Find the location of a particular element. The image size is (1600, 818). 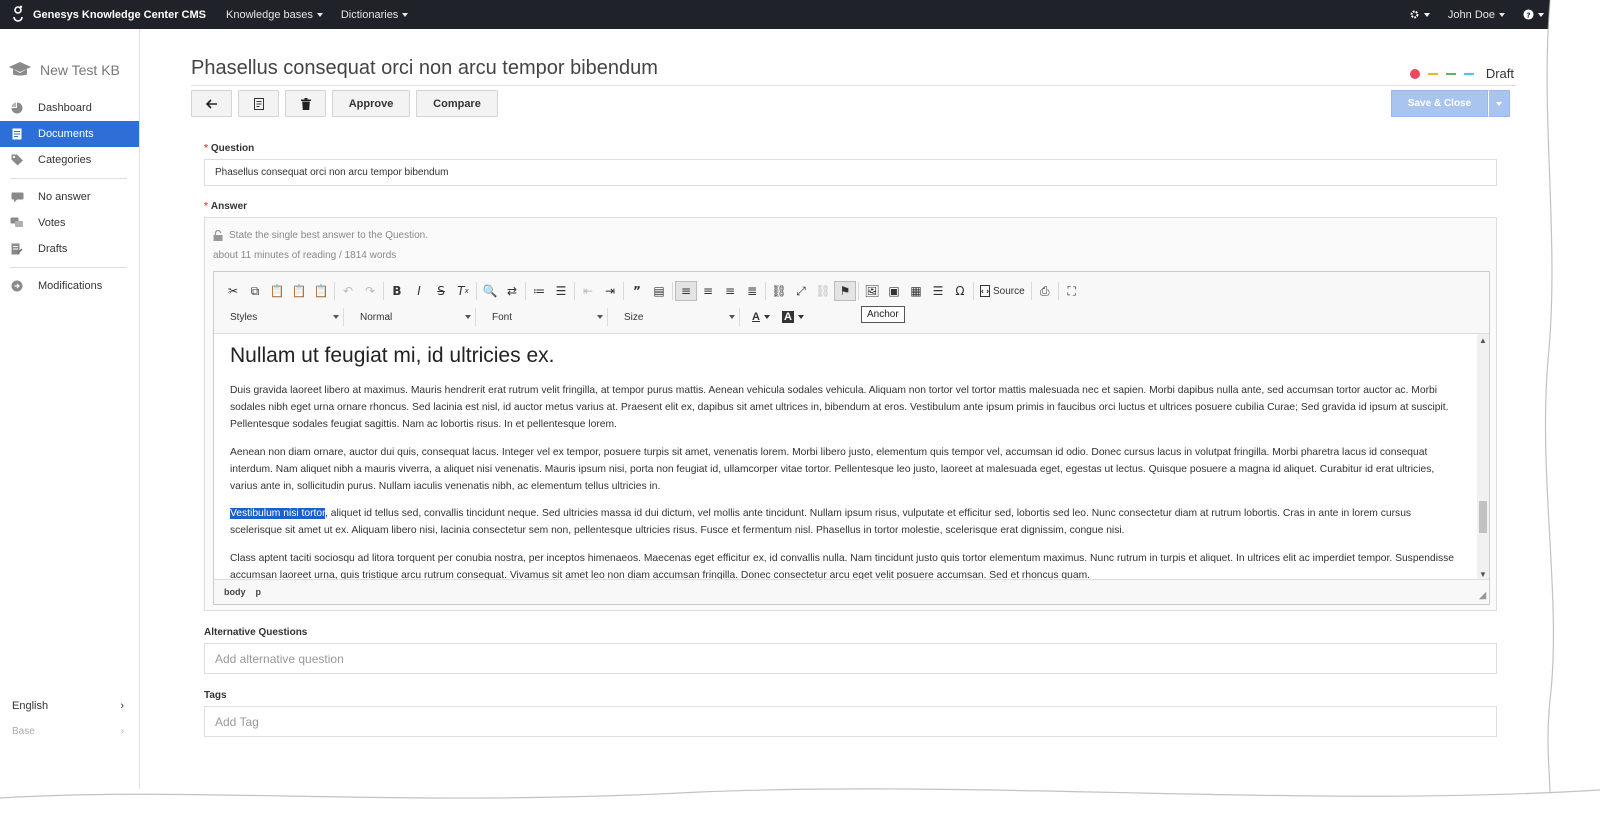

sidebar-item-no-answer: No answer is located at coordinates (69, 197).